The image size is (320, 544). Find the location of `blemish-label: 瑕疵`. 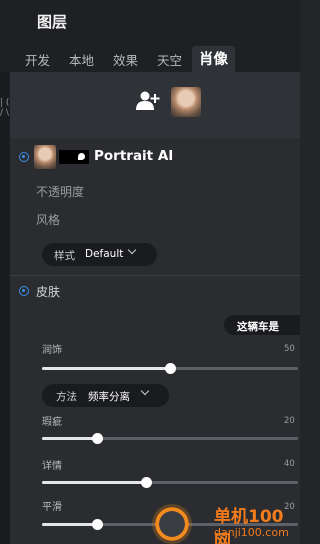

blemish-label: 瑕疵 is located at coordinates (52, 422).